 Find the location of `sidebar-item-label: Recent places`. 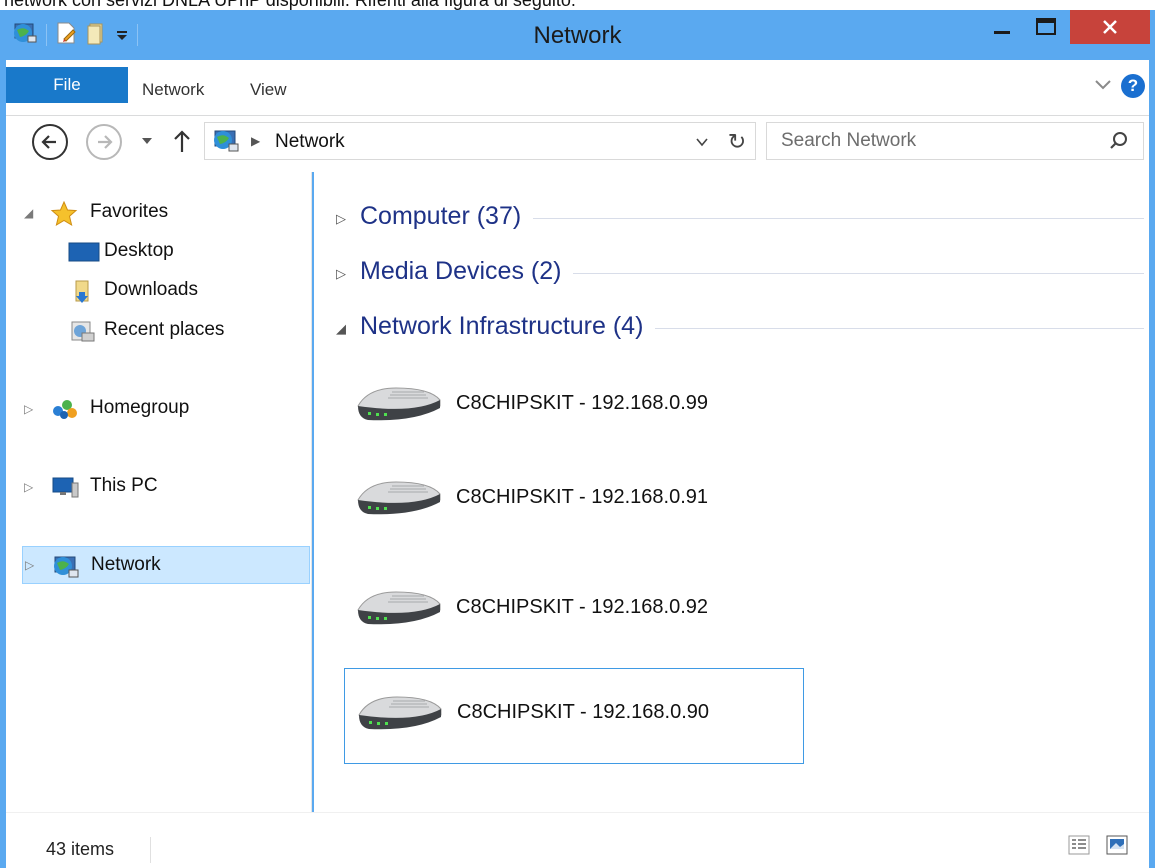

sidebar-item-label: Recent places is located at coordinates (164, 329).